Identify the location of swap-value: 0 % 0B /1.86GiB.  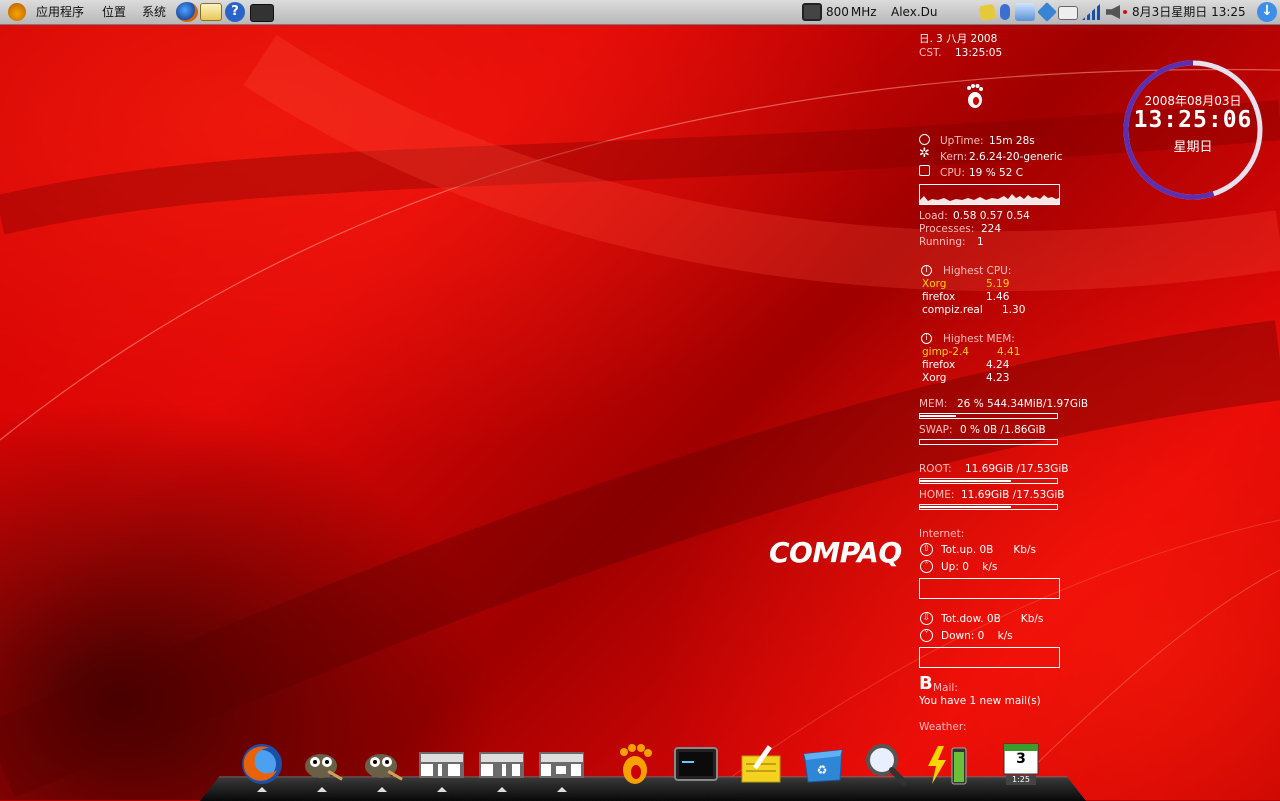
(1003, 430).